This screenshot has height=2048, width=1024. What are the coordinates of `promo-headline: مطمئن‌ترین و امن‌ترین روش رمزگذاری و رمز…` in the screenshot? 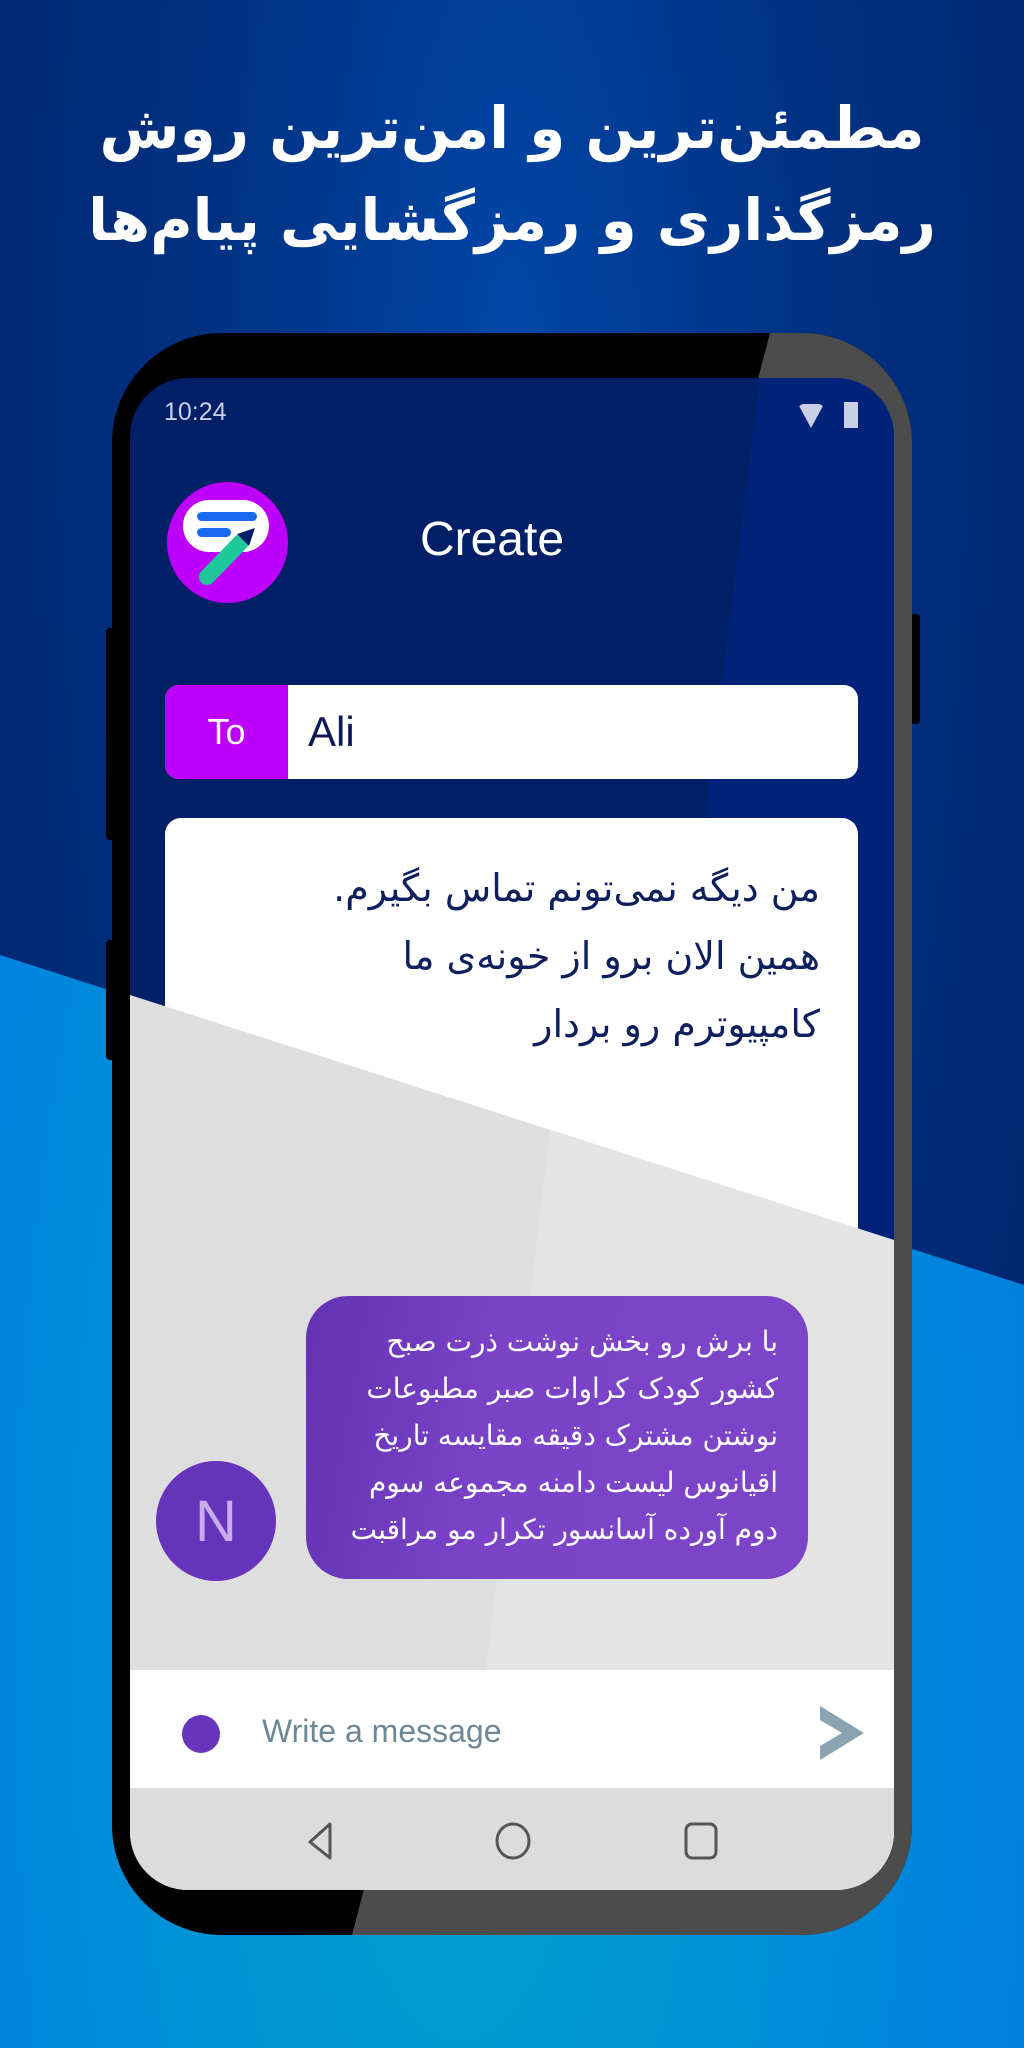 It's located at (512, 174).